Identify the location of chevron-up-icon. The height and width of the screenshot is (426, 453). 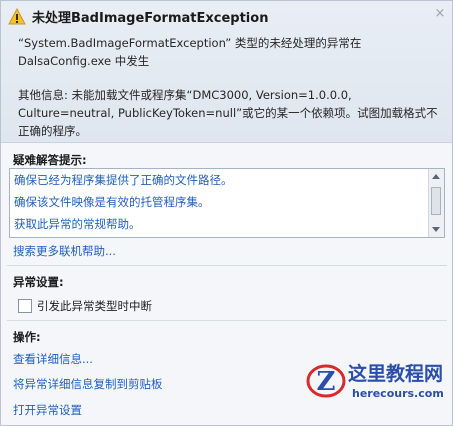
(436, 176).